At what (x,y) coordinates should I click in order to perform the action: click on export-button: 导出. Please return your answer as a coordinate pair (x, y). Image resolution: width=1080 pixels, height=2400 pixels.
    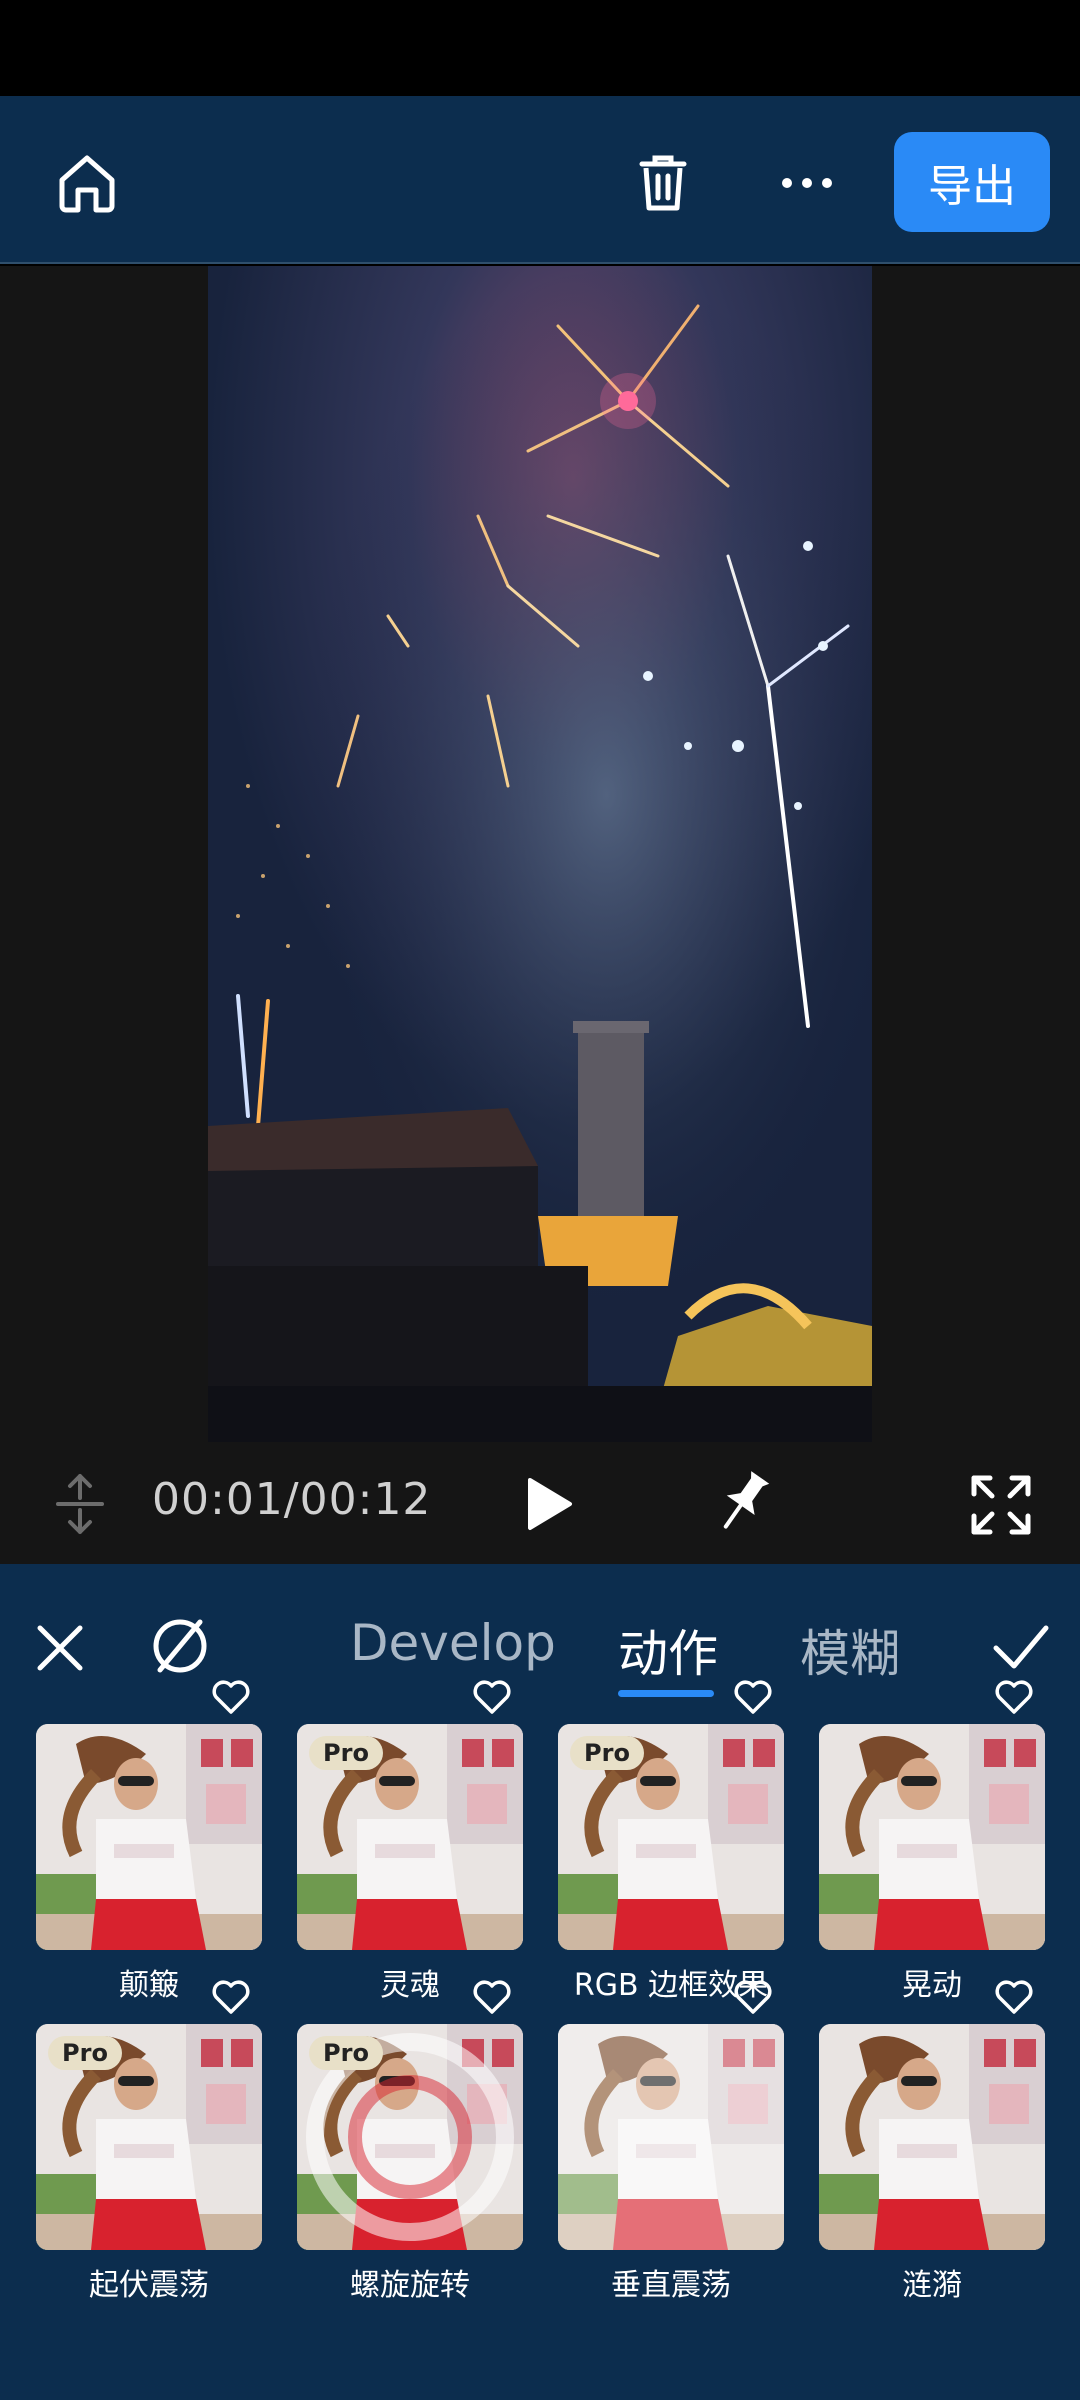
    Looking at the image, I should click on (972, 182).